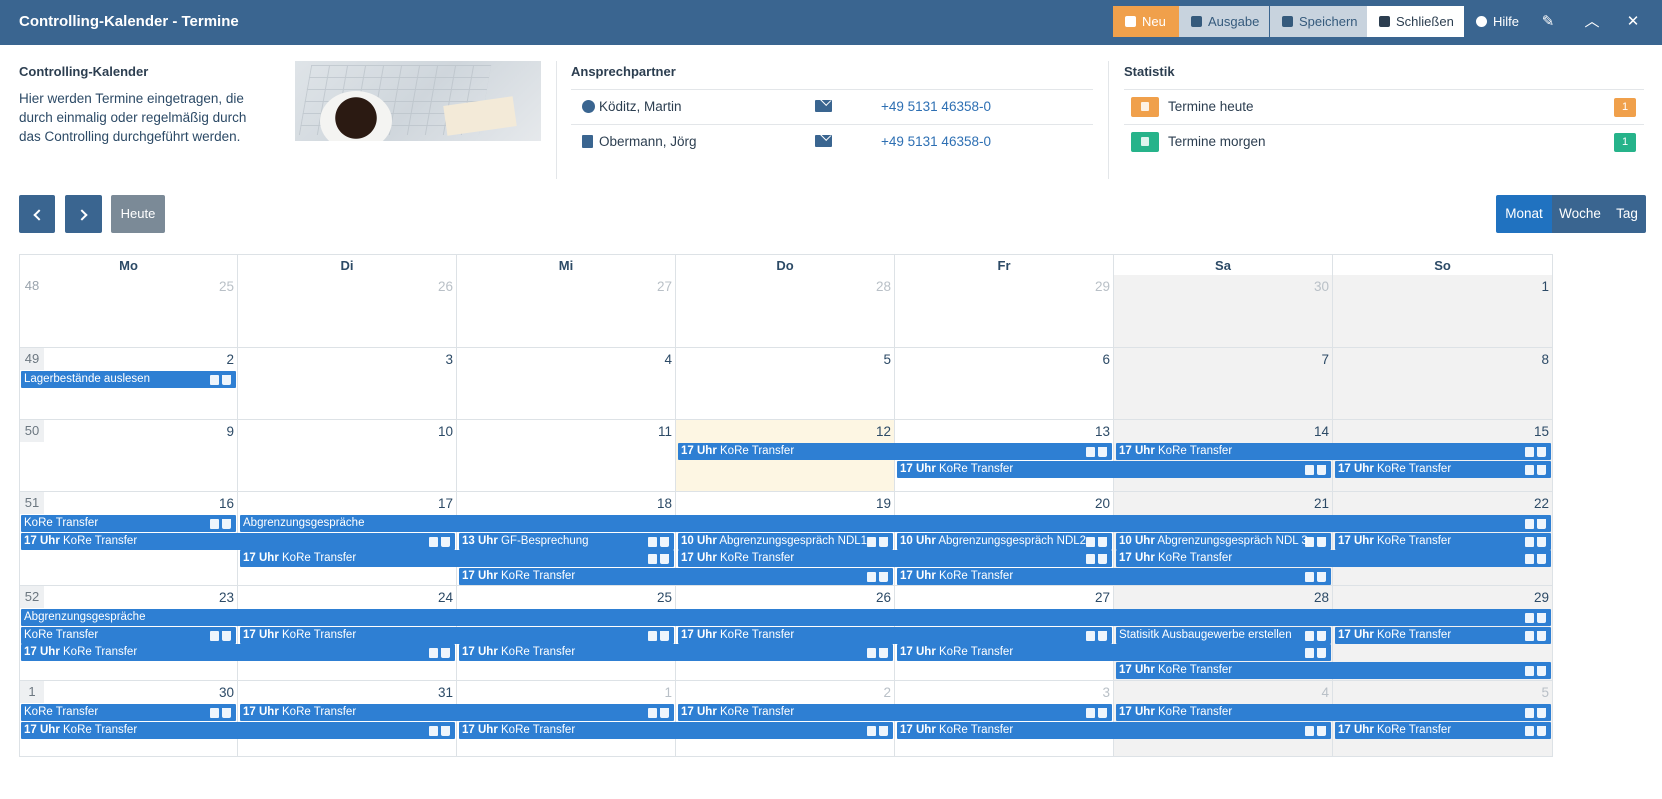  What do you see at coordinates (347, 384) in the screenshot?
I see `day-cell: 3` at bounding box center [347, 384].